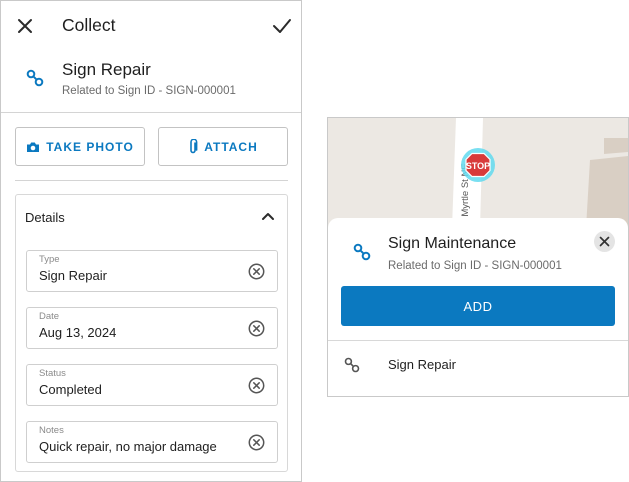 This screenshot has width=629, height=482. What do you see at coordinates (268, 216) in the screenshot?
I see `chevron-up-icon` at bounding box center [268, 216].